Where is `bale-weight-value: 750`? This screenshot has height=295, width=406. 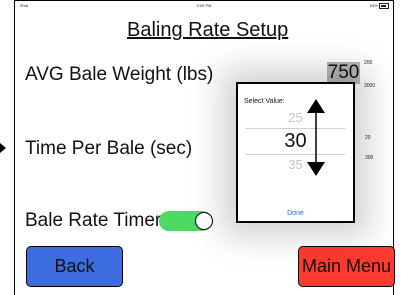
bale-weight-value: 750 is located at coordinates (343, 73).